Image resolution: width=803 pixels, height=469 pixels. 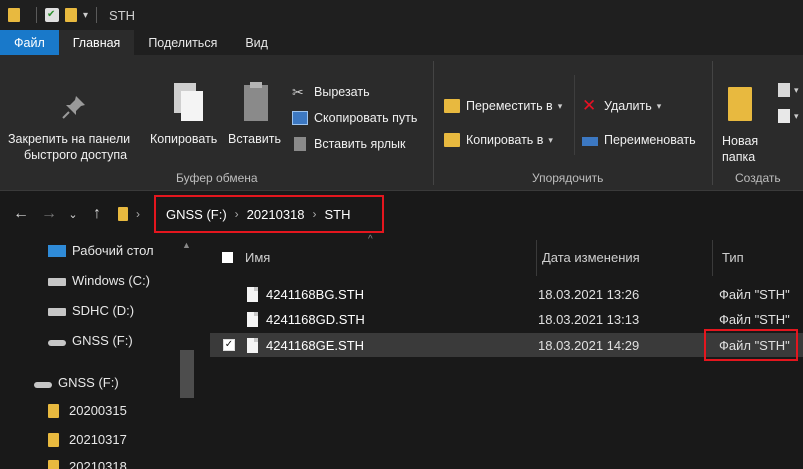 I want to click on breadcrumb-drive: GNSS (F:), so click(x=196, y=214).